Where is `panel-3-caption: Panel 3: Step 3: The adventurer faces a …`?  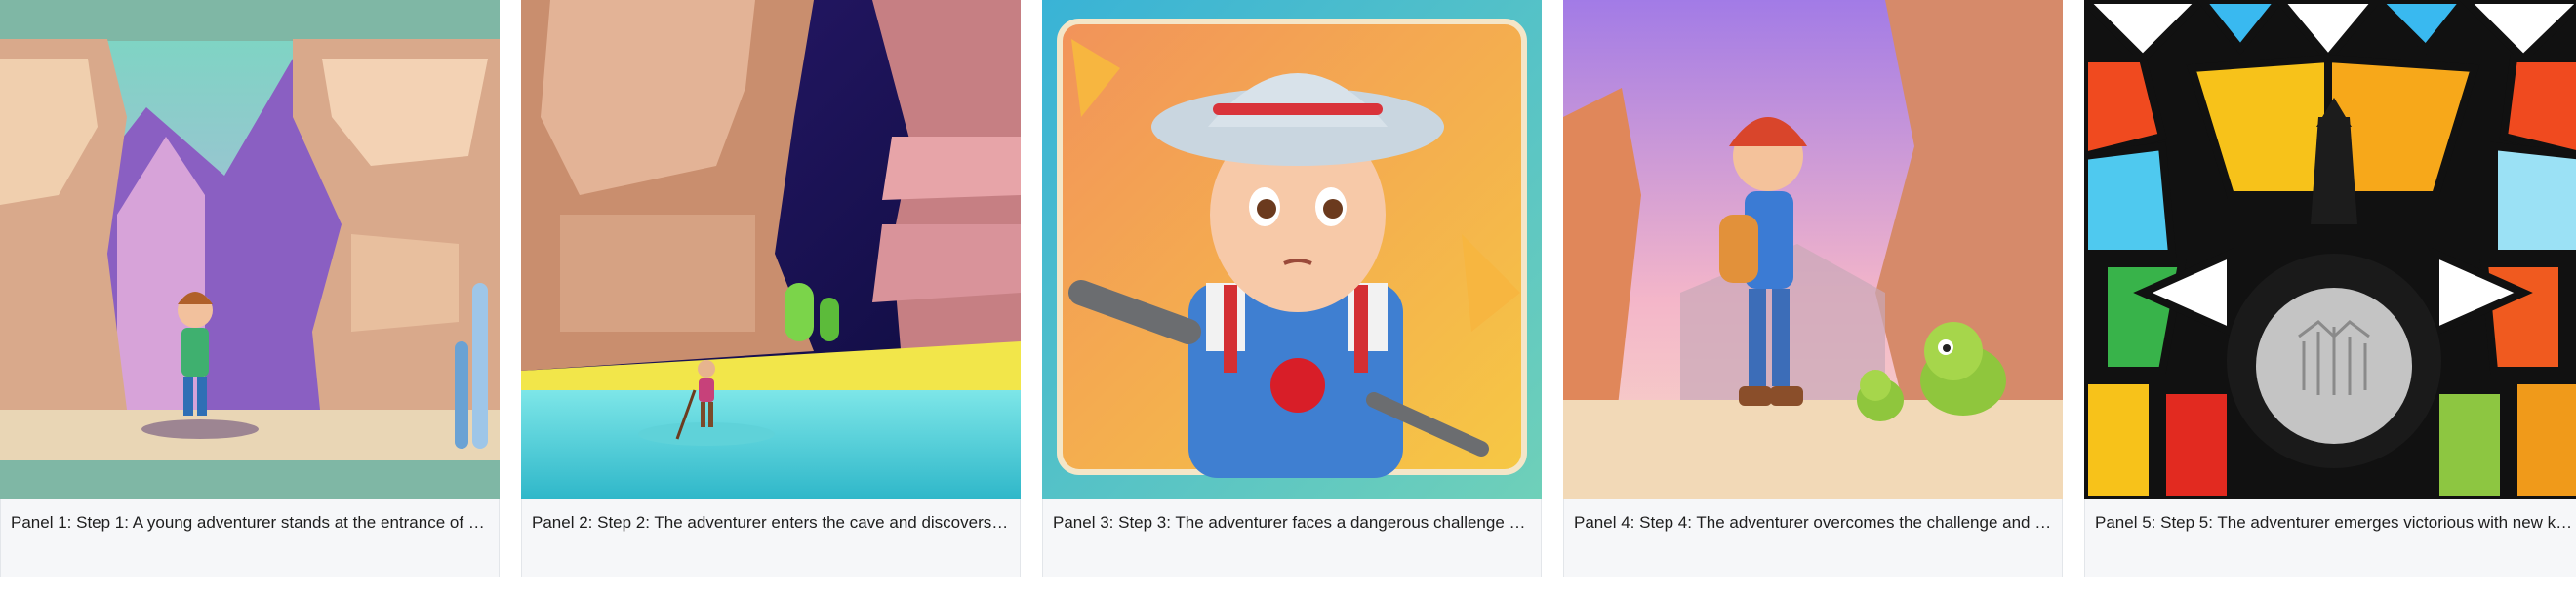
panel-3-caption: Panel 3: Step 3: The adventurer faces a … is located at coordinates (1292, 538).